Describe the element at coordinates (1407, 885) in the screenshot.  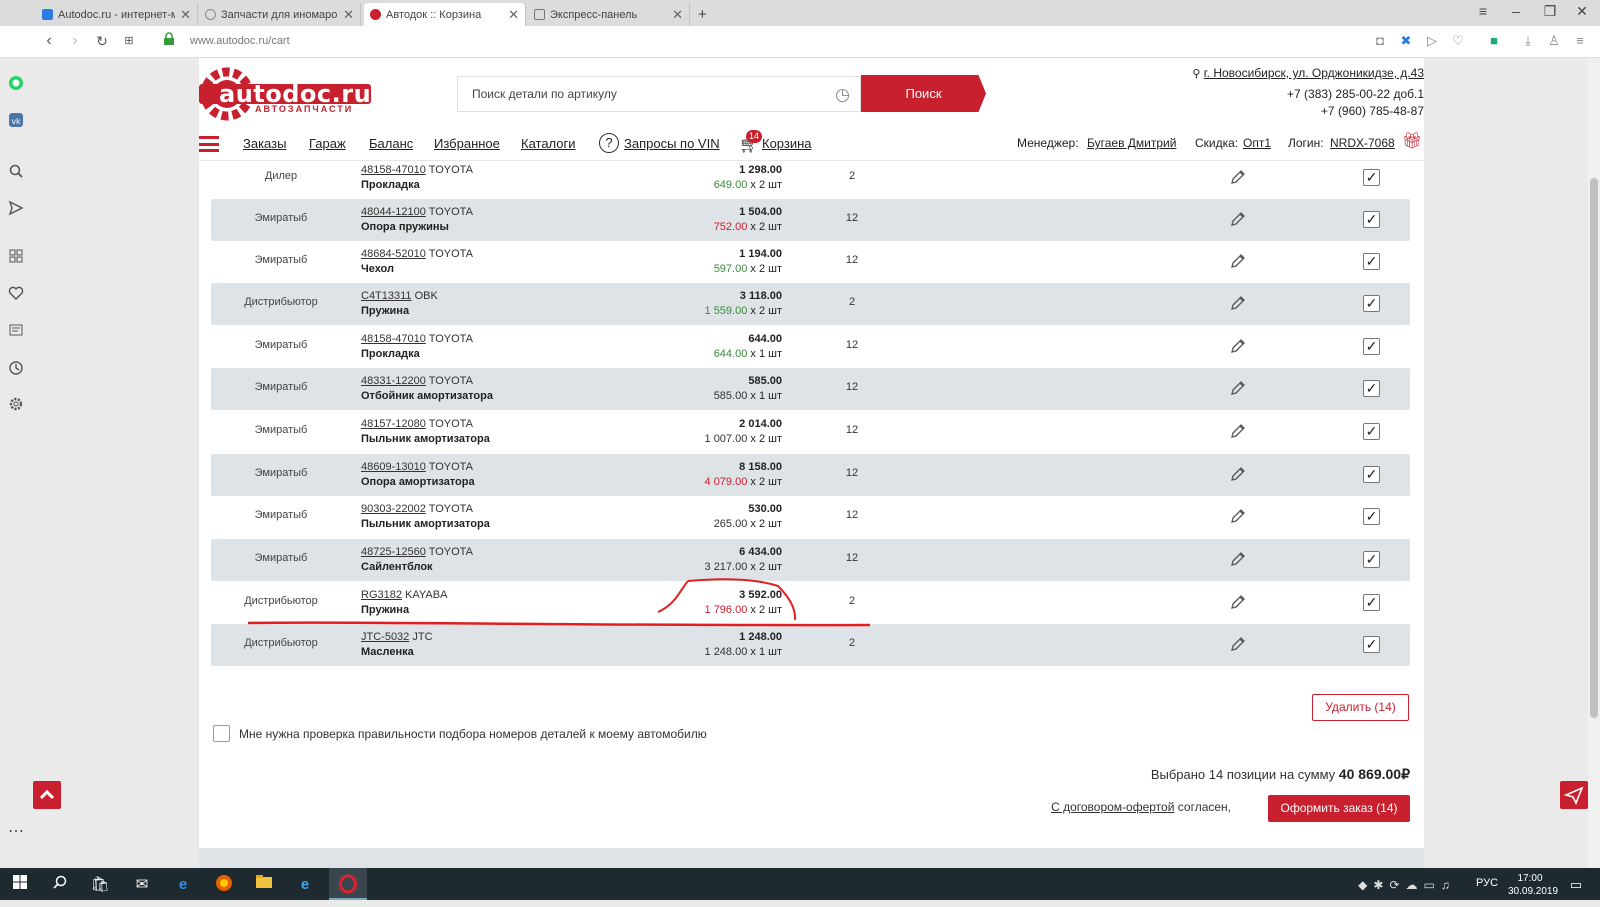
I see `tray-icons: ◆✱⟳☁▭♫` at that location.